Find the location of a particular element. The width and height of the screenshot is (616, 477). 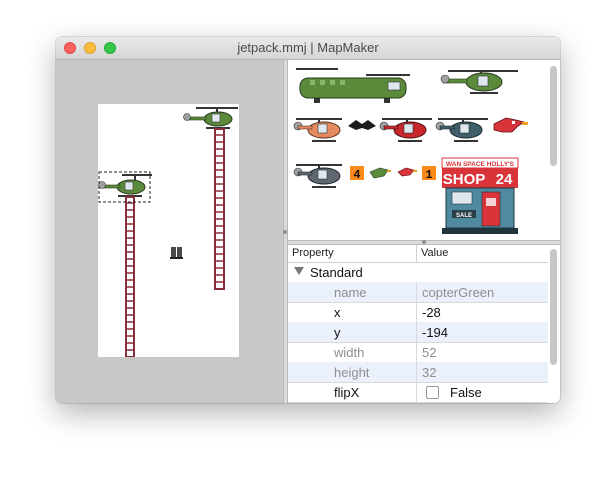

title-bar: jetpack.mmj | MapMaker is located at coordinates (308, 48).